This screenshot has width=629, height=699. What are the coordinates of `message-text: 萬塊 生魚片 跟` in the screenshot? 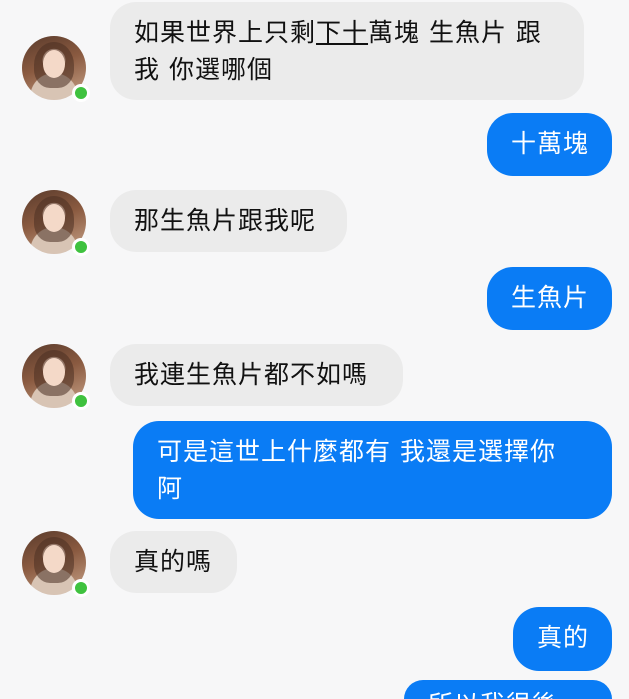 It's located at (455, 32).